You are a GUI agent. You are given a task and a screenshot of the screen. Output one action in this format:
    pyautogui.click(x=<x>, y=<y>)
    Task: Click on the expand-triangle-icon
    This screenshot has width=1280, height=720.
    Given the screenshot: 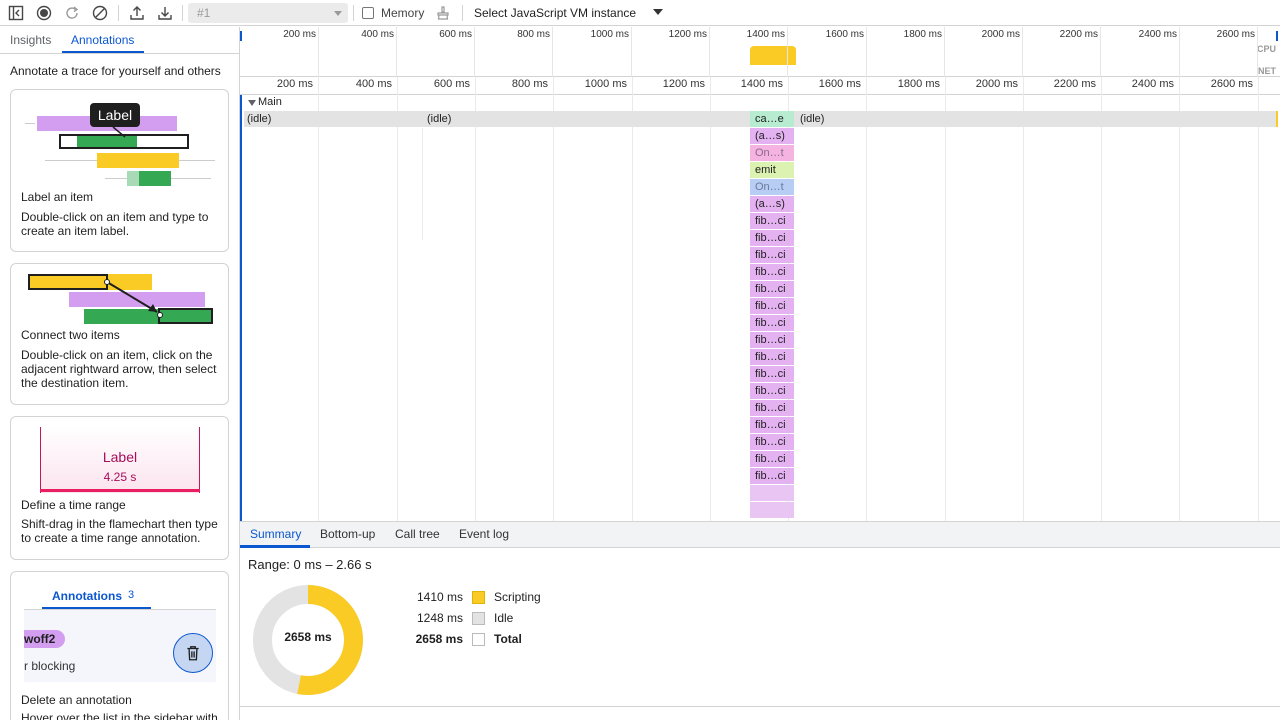 What is the action you would take?
    pyautogui.click(x=252, y=103)
    